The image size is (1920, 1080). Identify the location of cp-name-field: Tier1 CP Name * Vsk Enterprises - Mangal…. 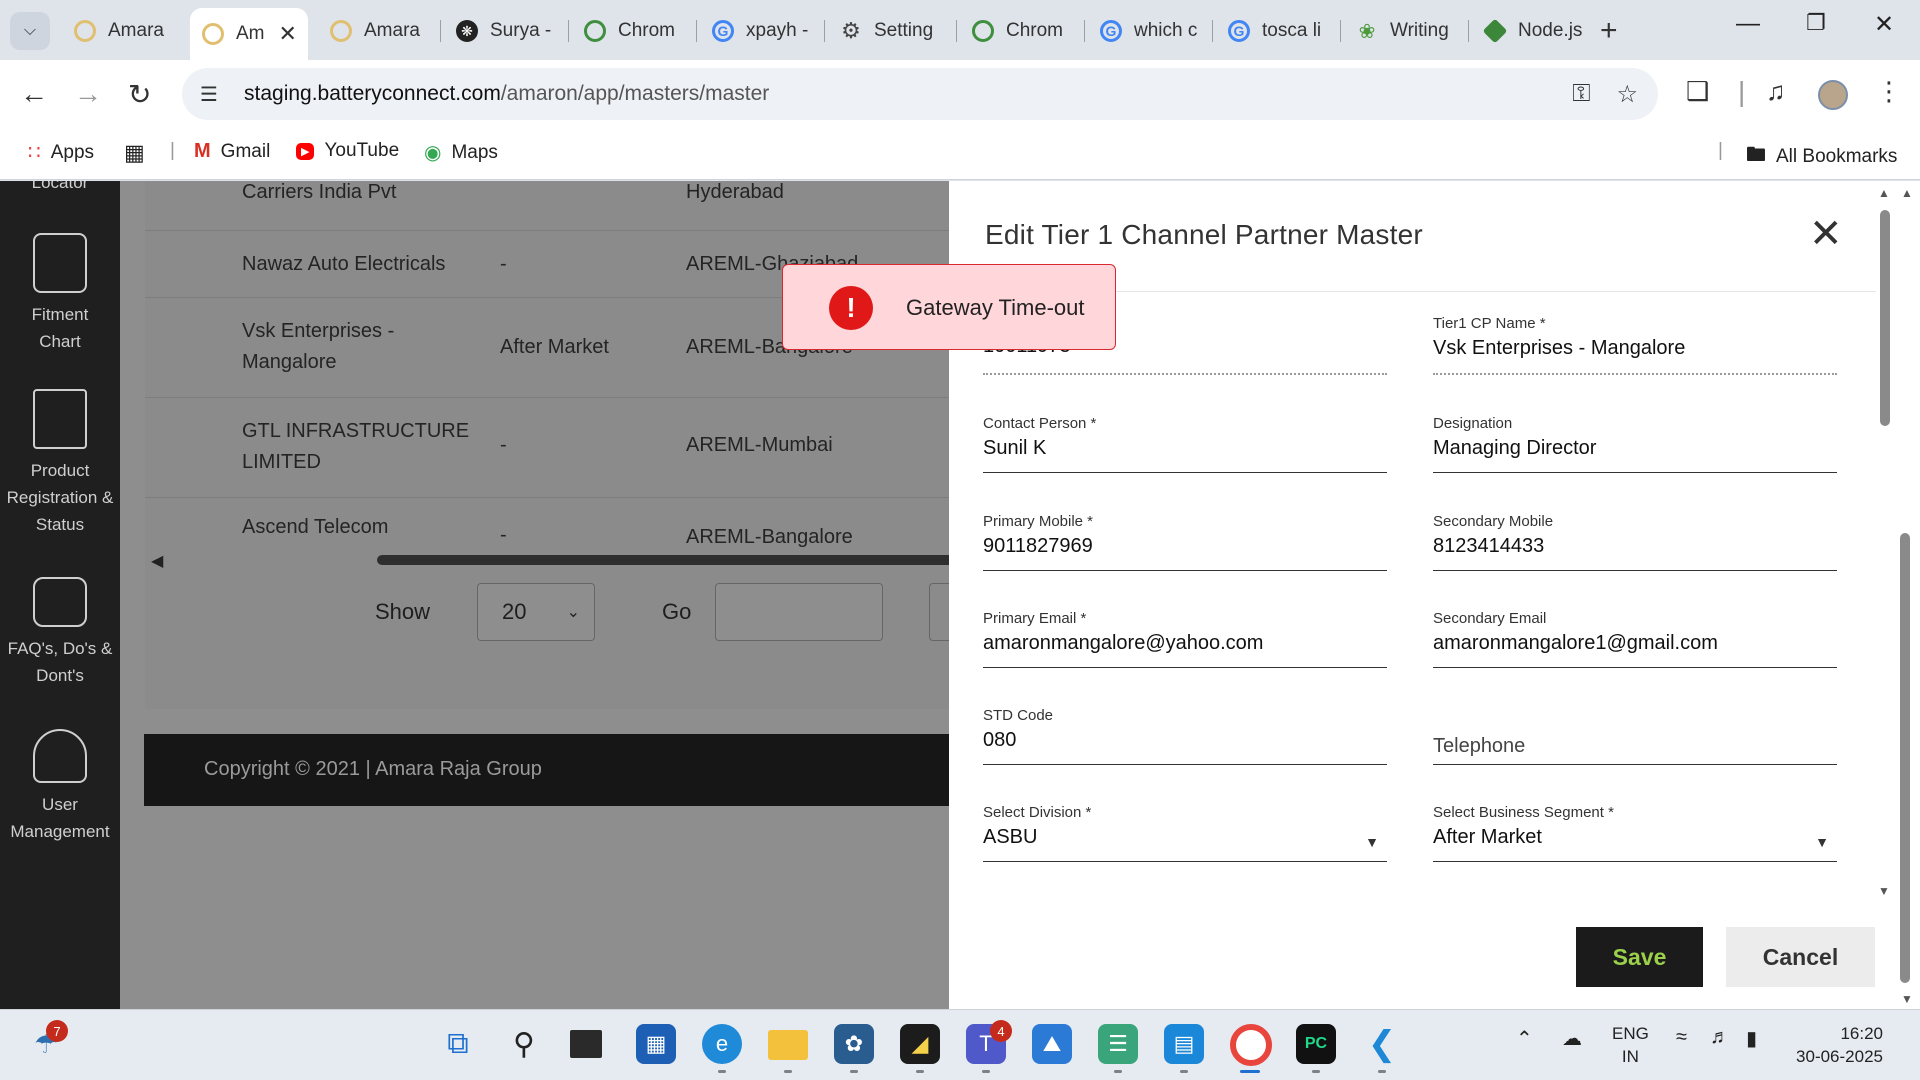
(1635, 345).